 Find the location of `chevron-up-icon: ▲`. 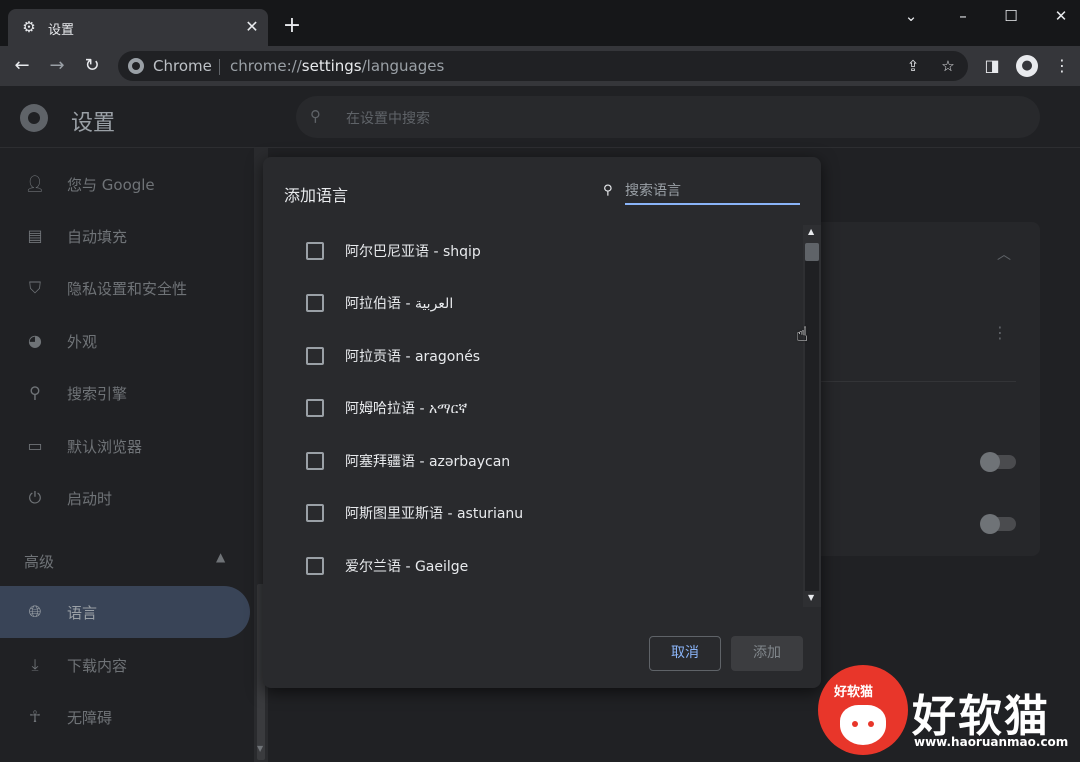

chevron-up-icon: ▲ is located at coordinates (220, 557).